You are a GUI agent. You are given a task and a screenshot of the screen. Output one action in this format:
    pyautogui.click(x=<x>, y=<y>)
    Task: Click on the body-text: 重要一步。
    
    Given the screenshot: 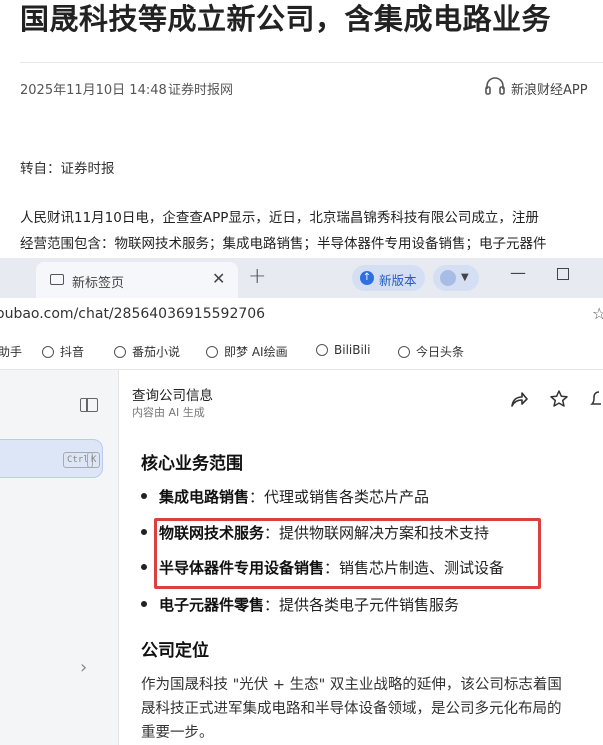 What is the action you would take?
    pyautogui.click(x=177, y=733)
    